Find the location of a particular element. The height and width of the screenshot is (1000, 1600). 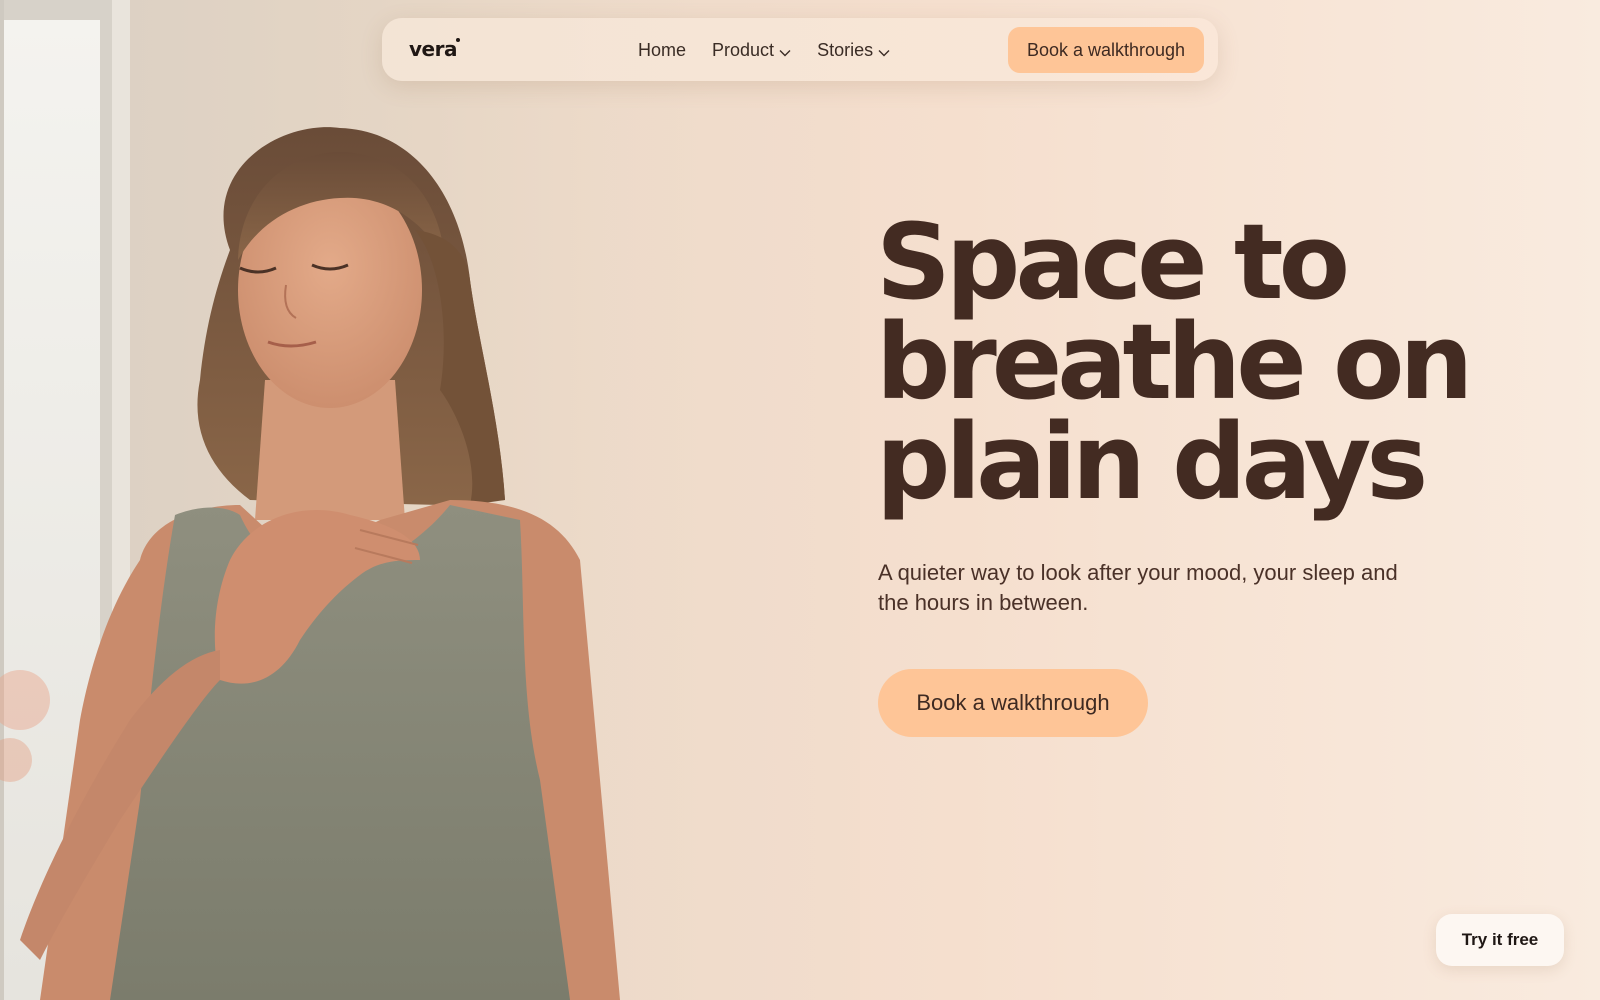

nav-link-product: Product is located at coordinates (751, 50).